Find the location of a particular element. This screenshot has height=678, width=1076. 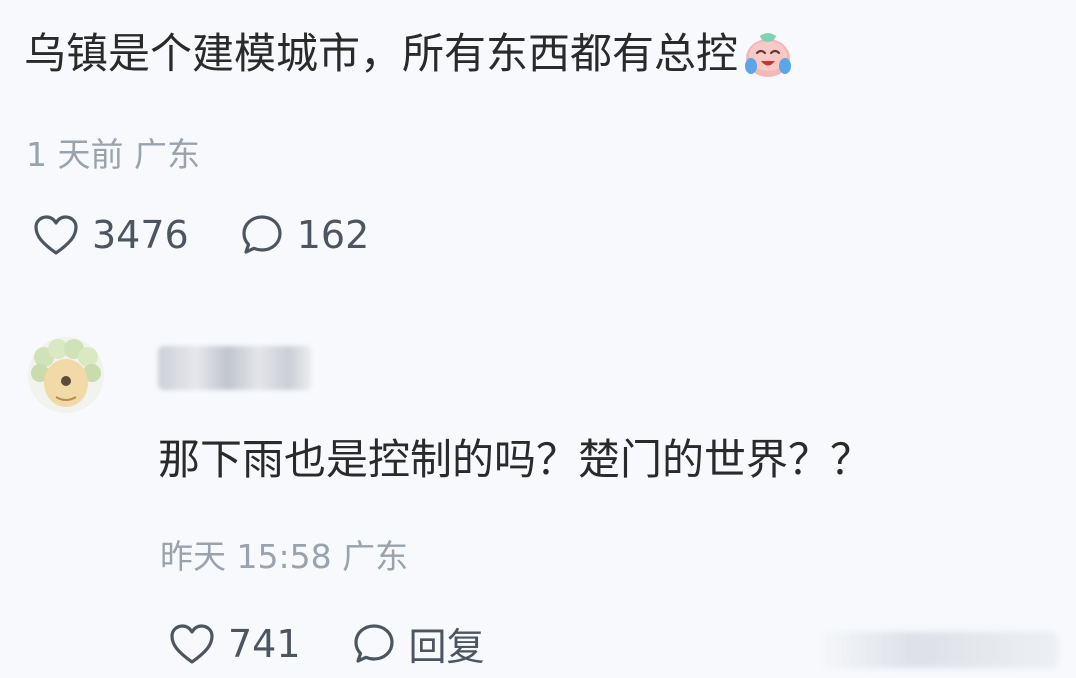

reply-button: 回复 is located at coordinates (418, 643).